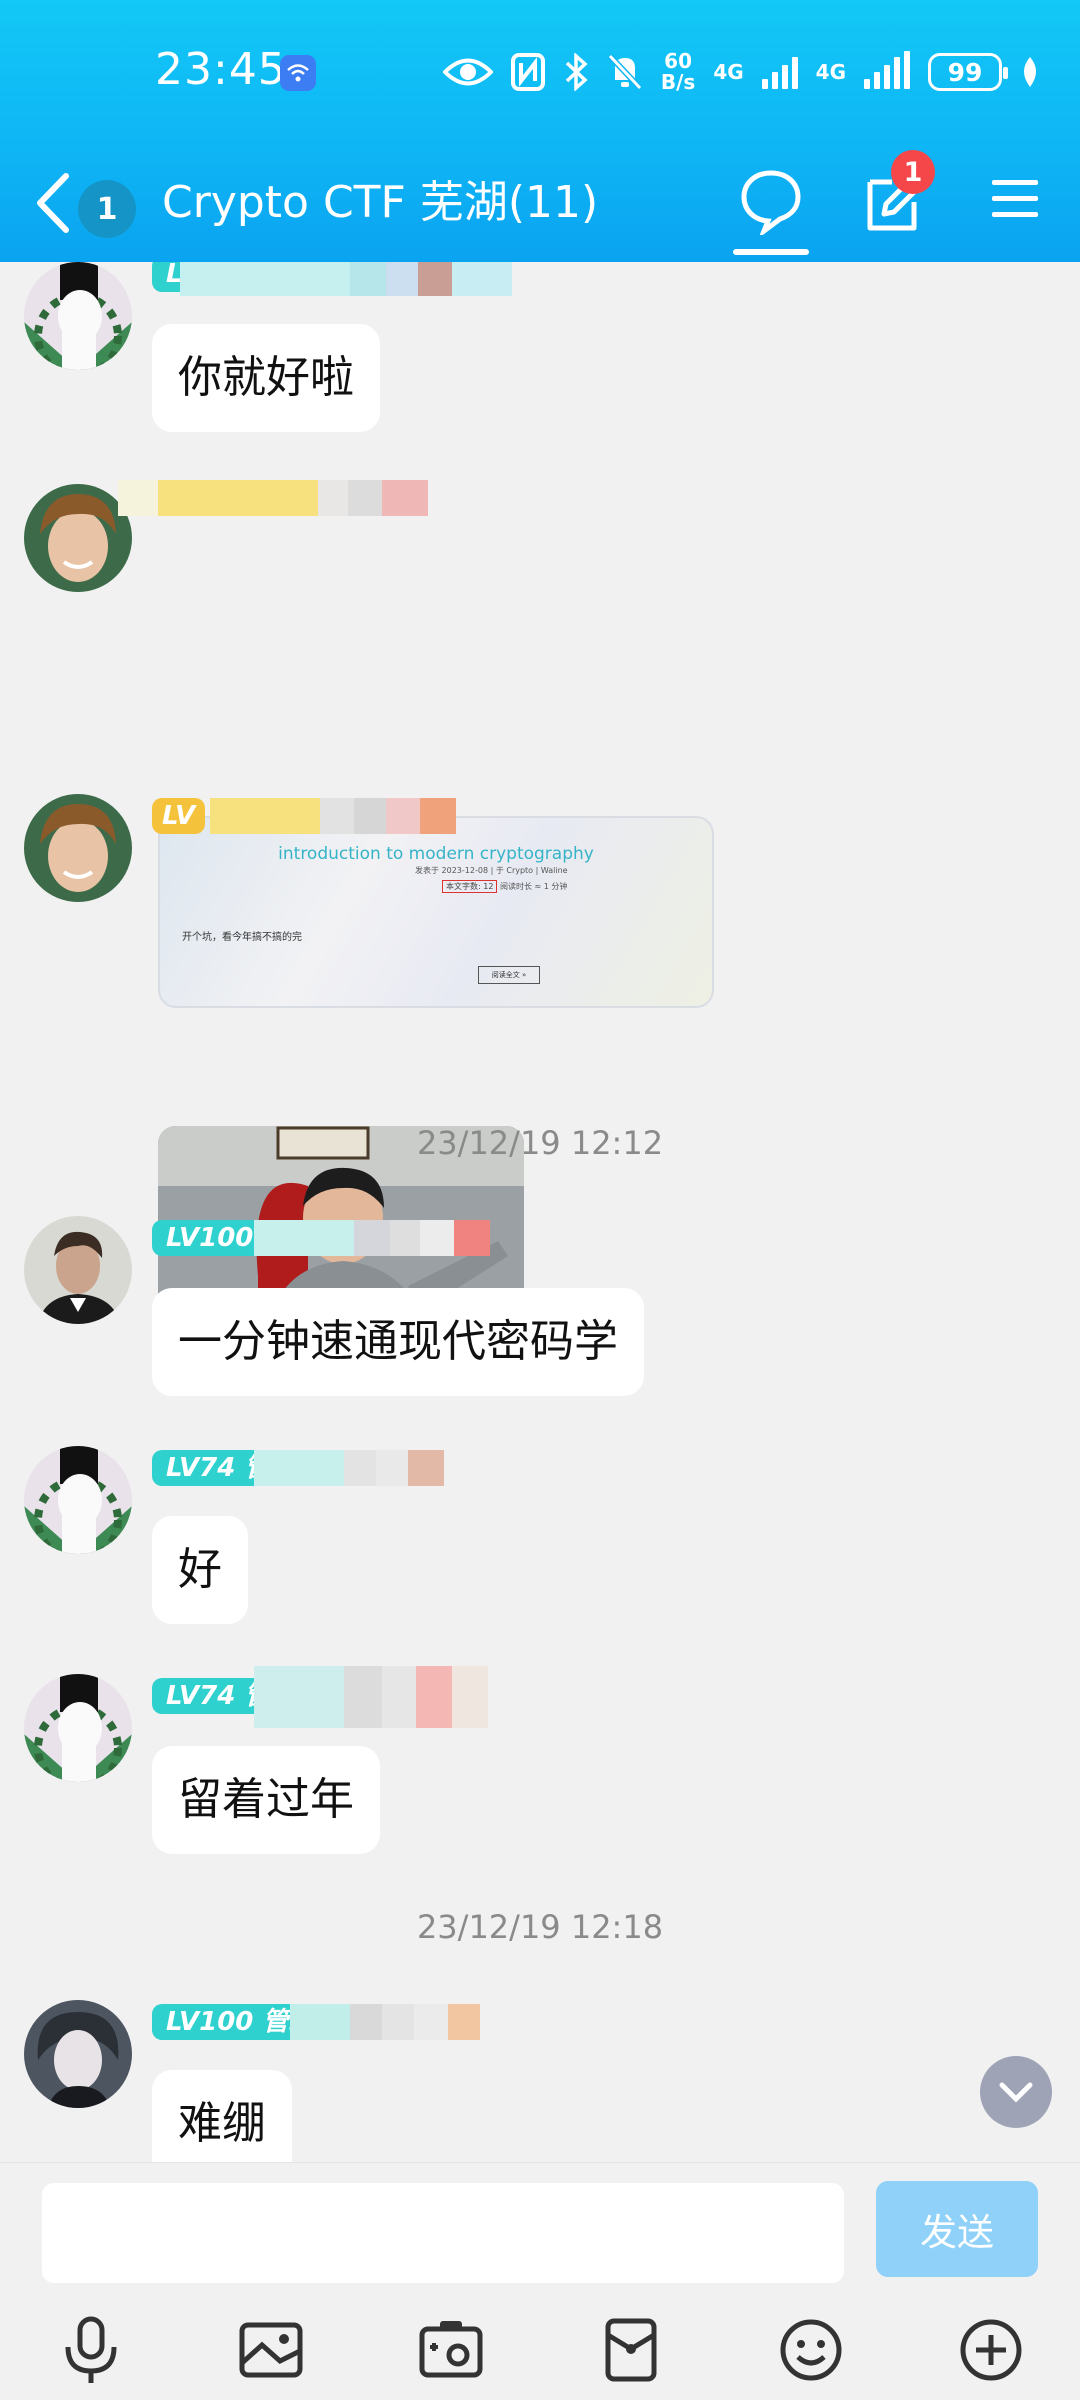  What do you see at coordinates (771, 252) in the screenshot?
I see `active-tab-indicator` at bounding box center [771, 252].